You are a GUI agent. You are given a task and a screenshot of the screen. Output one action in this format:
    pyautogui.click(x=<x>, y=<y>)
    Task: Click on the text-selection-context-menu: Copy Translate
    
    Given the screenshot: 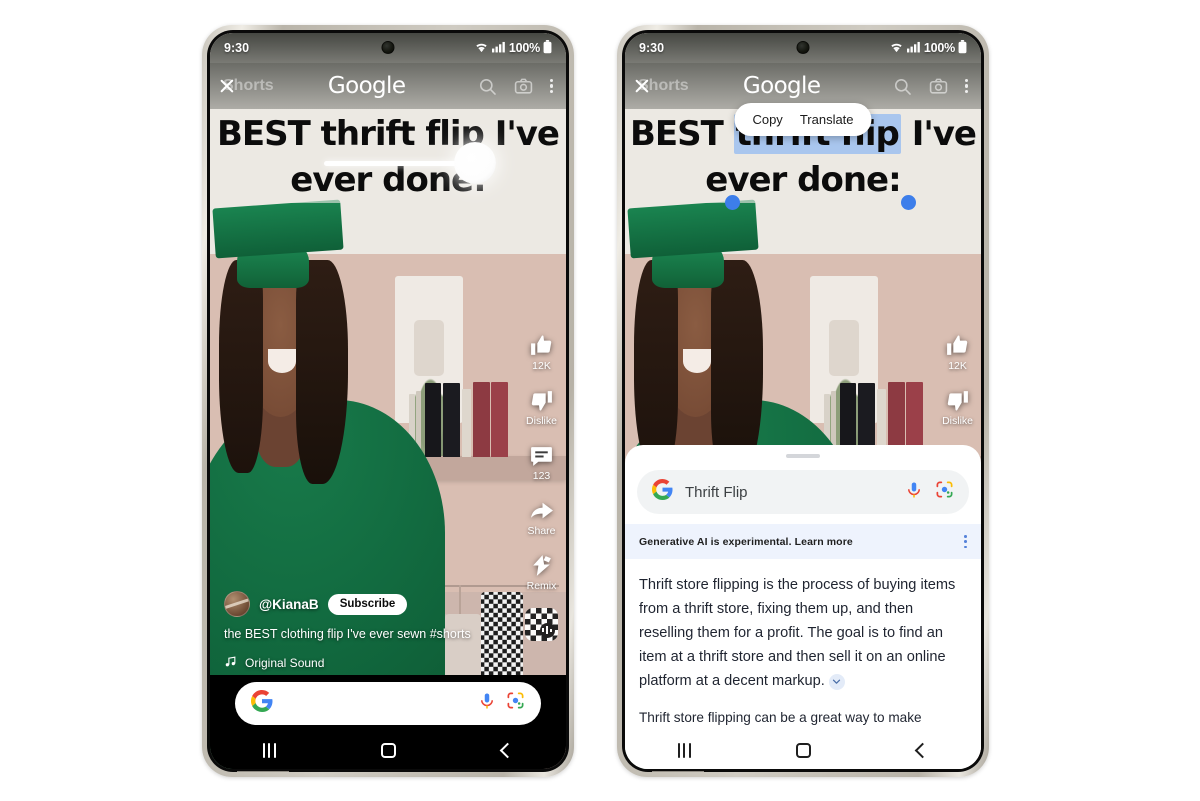 What is the action you would take?
    pyautogui.click(x=803, y=119)
    